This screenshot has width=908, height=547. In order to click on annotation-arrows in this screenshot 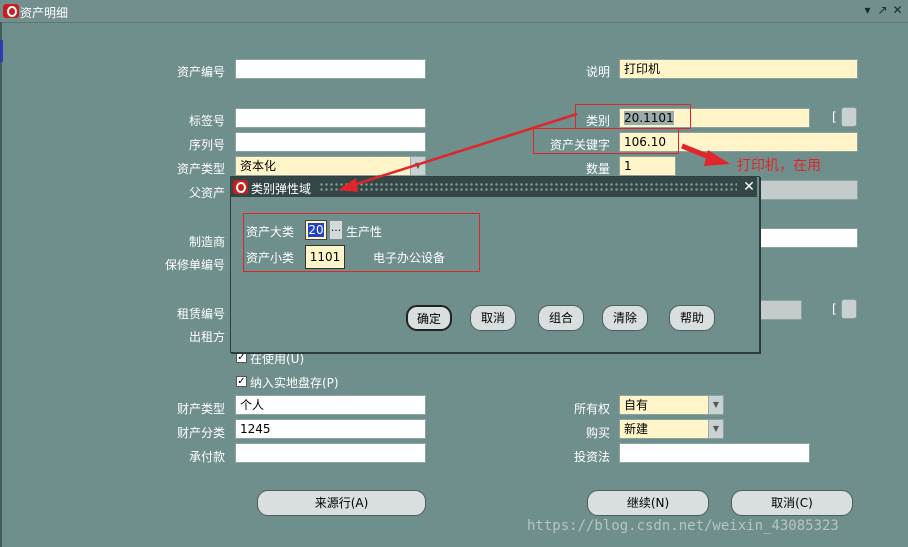, I will do `click(534, 152)`.